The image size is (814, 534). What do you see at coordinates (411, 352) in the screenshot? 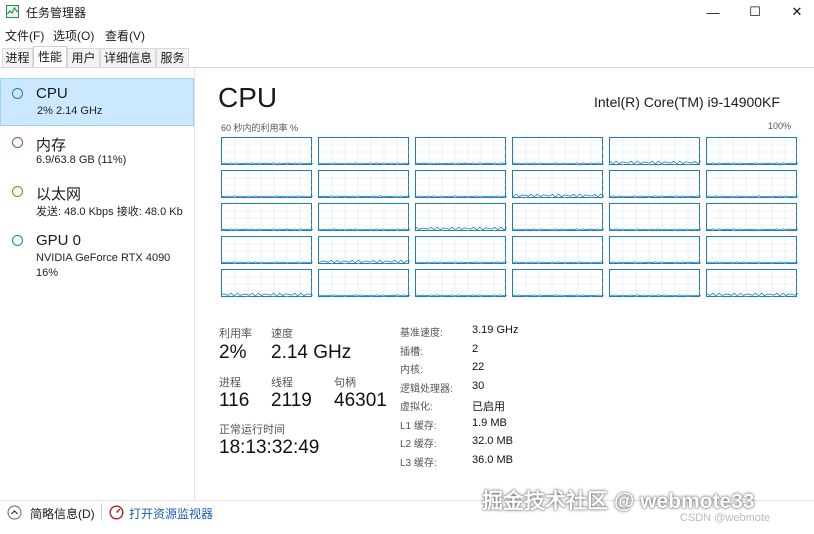
I see `spec-label: 插槽:` at bounding box center [411, 352].